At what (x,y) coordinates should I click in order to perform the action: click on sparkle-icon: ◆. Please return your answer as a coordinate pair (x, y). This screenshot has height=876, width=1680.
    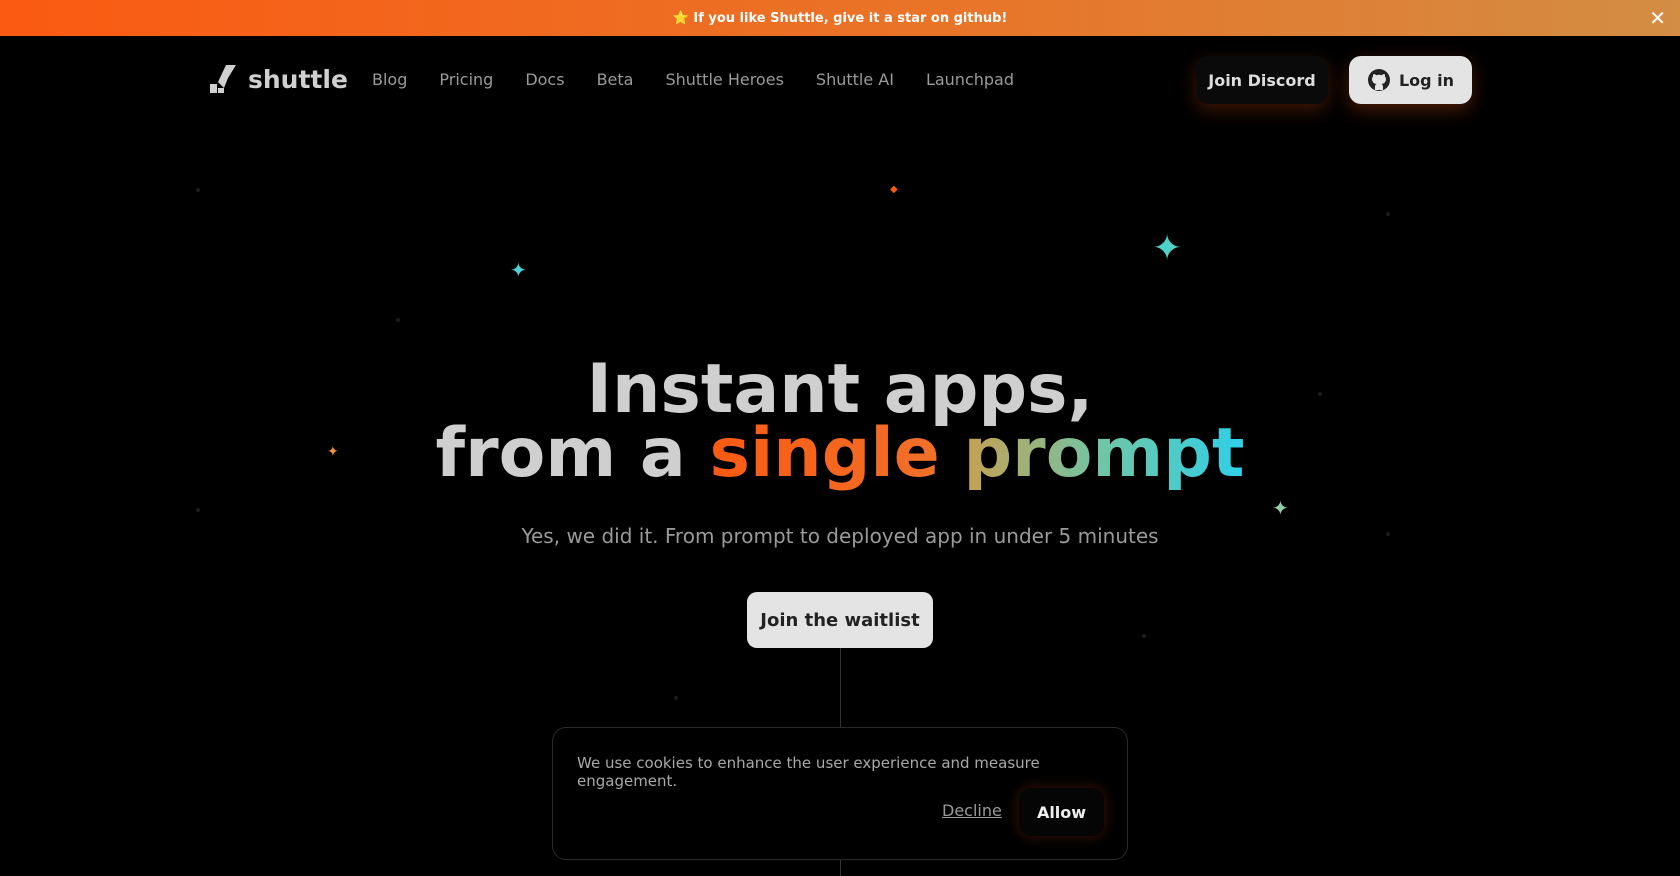
    Looking at the image, I should click on (894, 189).